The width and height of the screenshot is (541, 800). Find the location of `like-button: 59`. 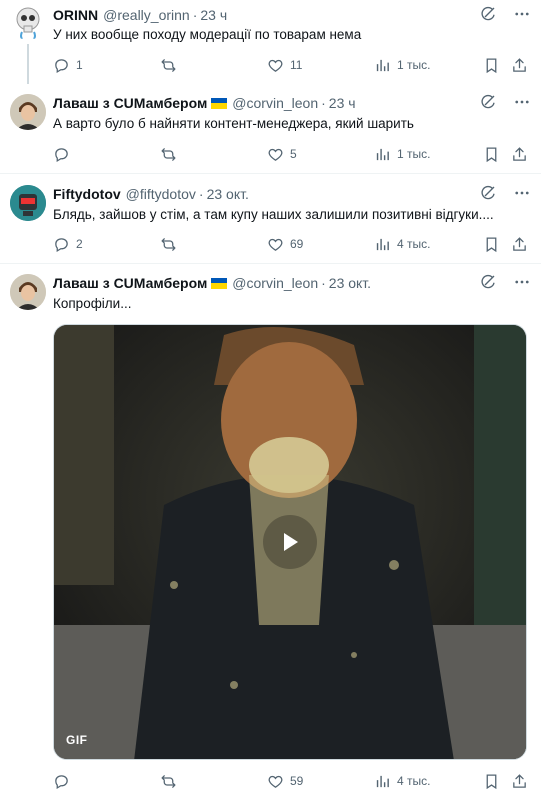

like-button: 59 is located at coordinates (285, 781).